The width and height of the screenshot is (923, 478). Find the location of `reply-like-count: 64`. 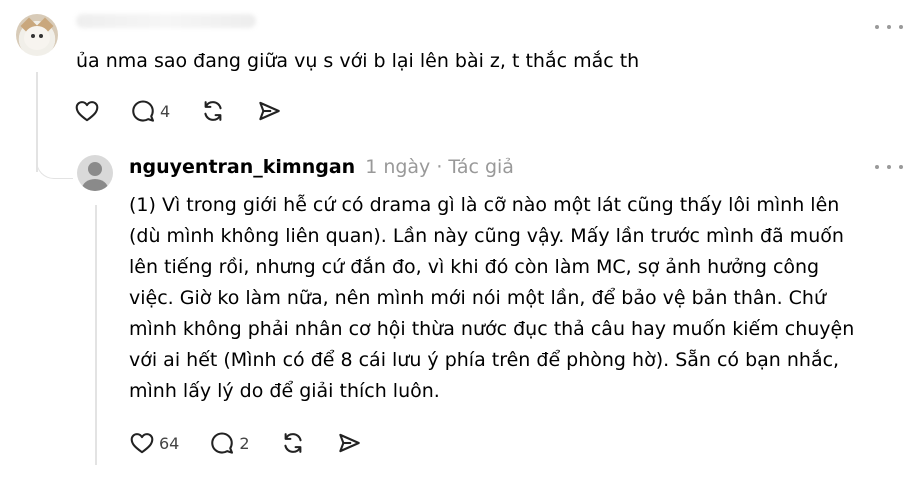

reply-like-count: 64 is located at coordinates (169, 443).